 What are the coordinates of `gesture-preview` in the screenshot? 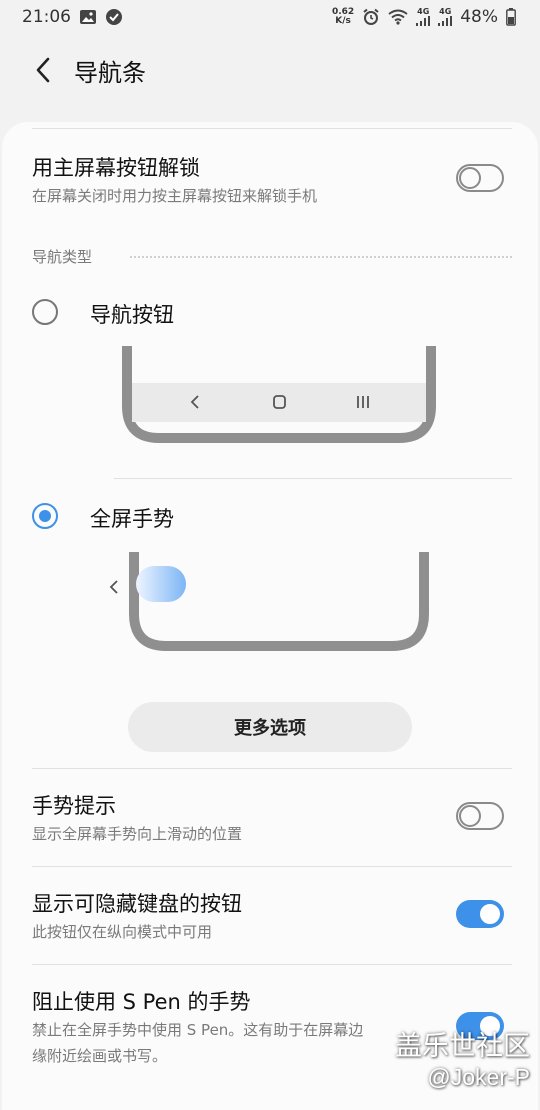 It's located at (269, 601).